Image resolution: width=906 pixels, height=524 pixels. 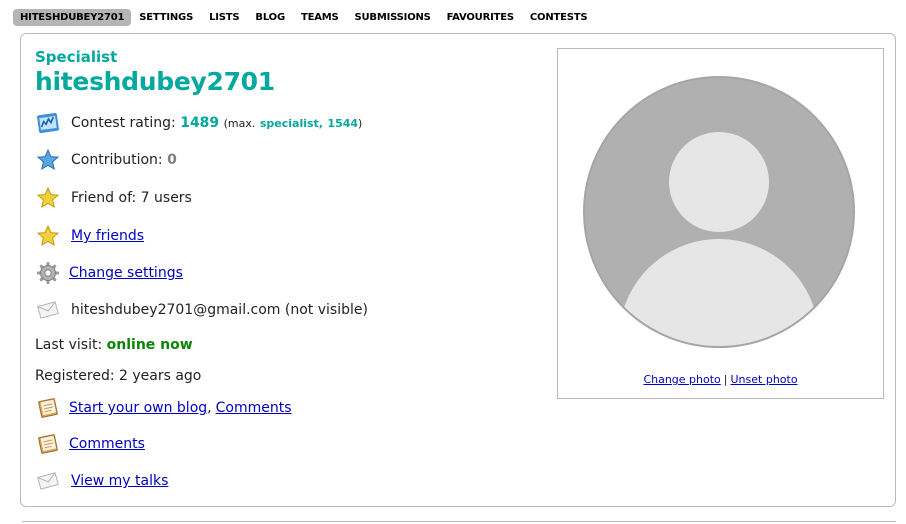 What do you see at coordinates (291, 123) in the screenshot?
I see `max-rank: specialist,` at bounding box center [291, 123].